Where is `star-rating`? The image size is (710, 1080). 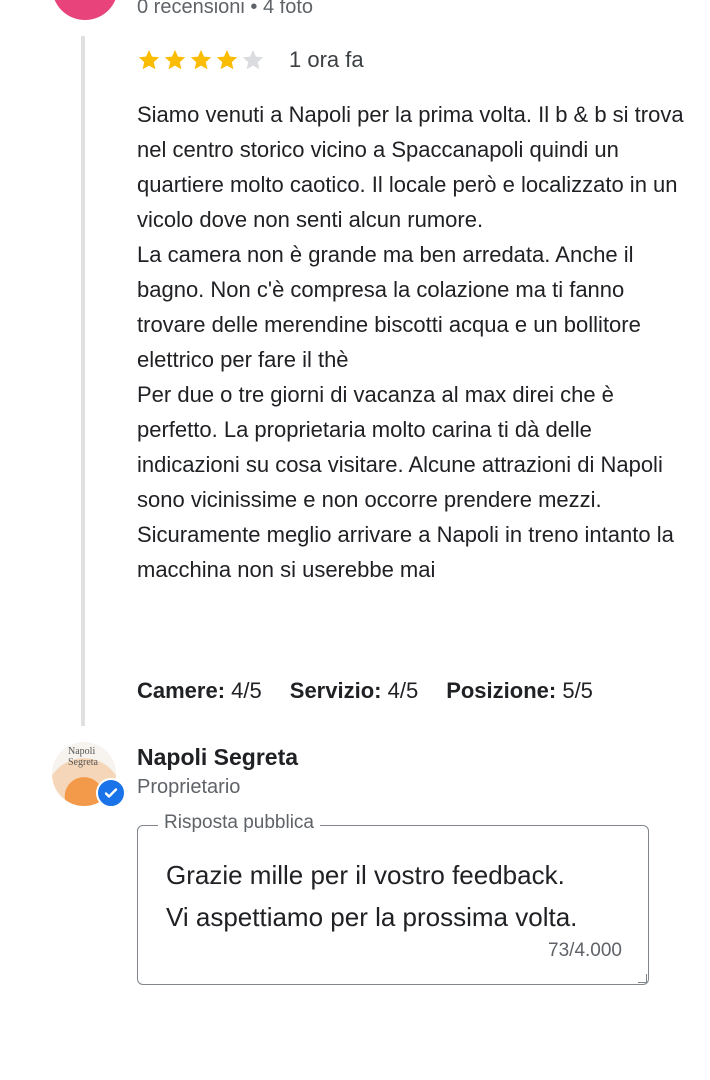
star-rating is located at coordinates (201, 60).